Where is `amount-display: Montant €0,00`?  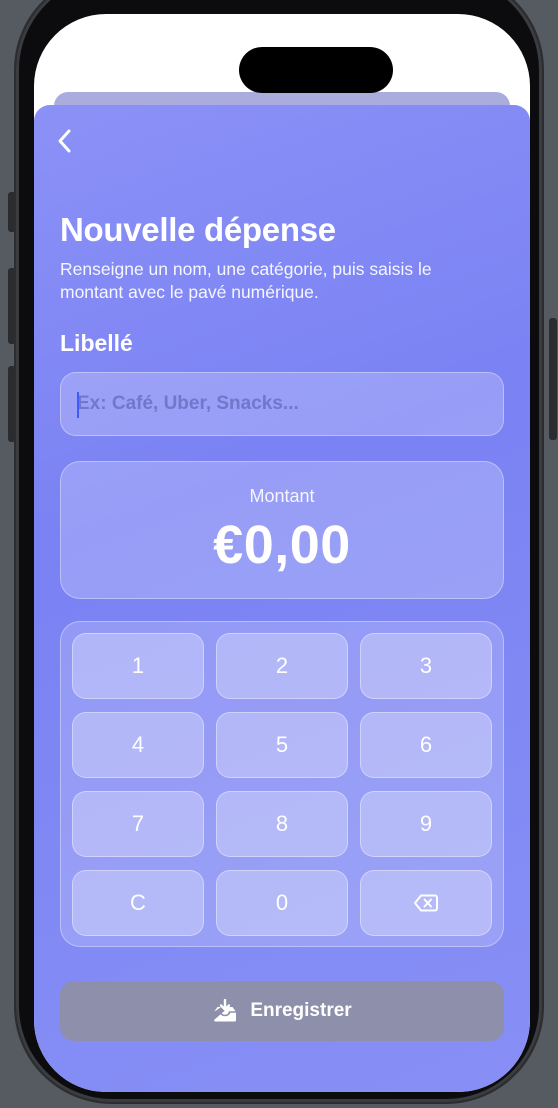 amount-display: Montant €0,00 is located at coordinates (282, 530).